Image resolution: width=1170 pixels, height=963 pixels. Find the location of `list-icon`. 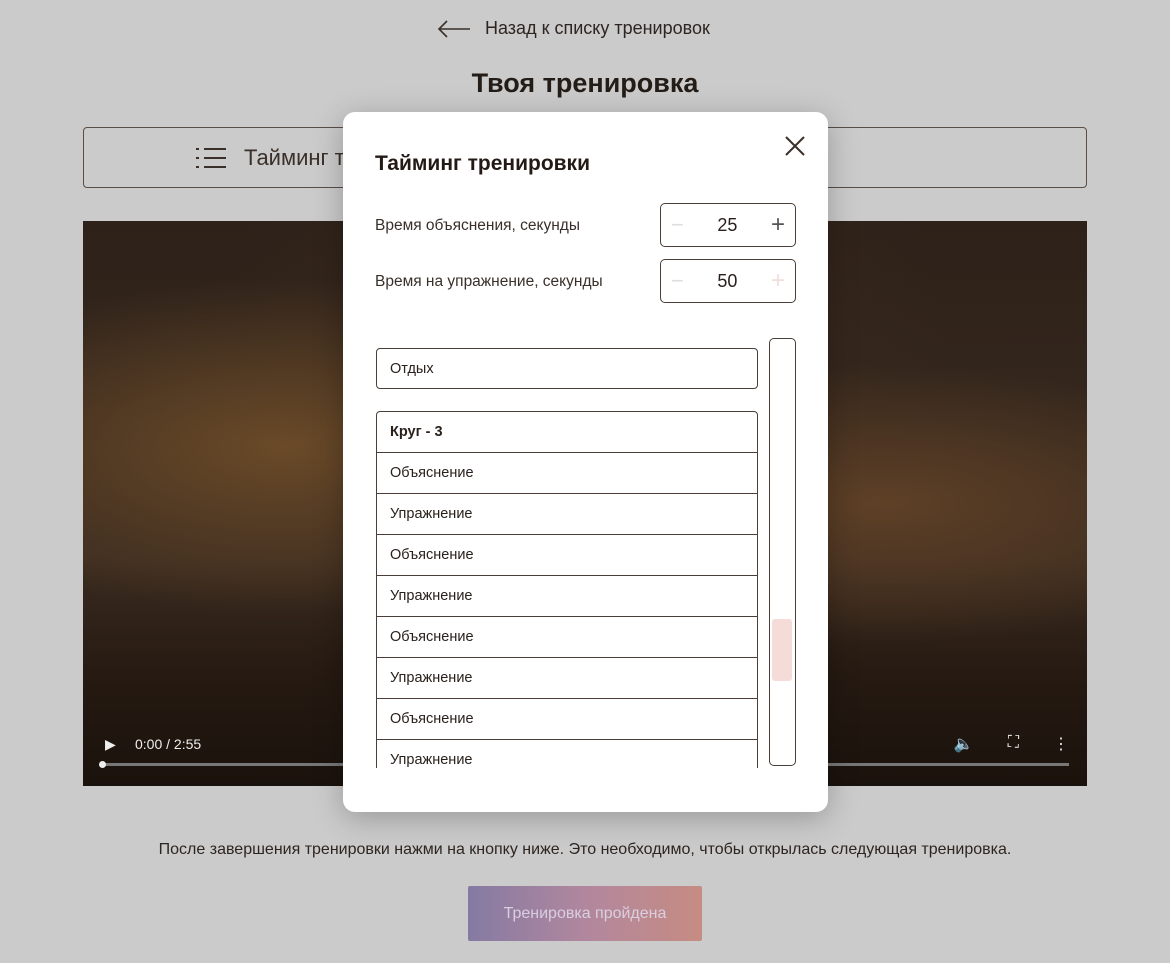

list-icon is located at coordinates (211, 157).